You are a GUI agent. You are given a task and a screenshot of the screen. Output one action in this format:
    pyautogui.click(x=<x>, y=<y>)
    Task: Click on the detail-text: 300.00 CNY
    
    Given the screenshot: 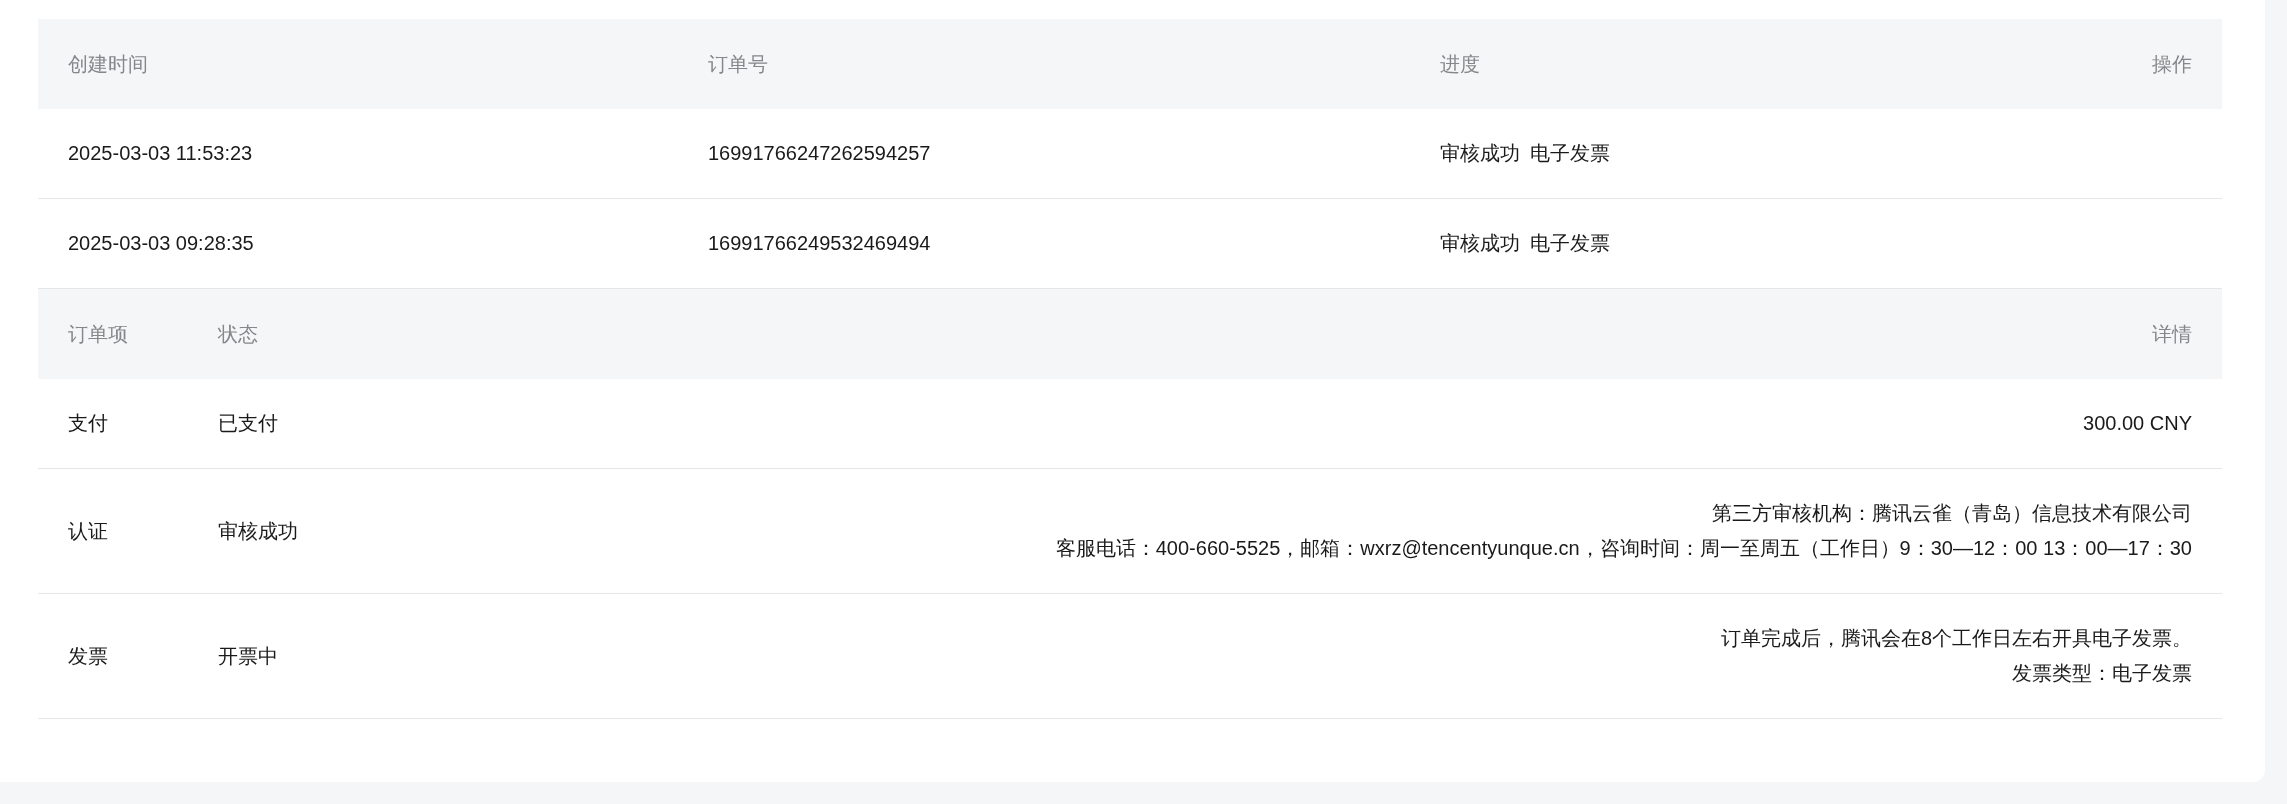 What is the action you would take?
    pyautogui.click(x=2137, y=423)
    